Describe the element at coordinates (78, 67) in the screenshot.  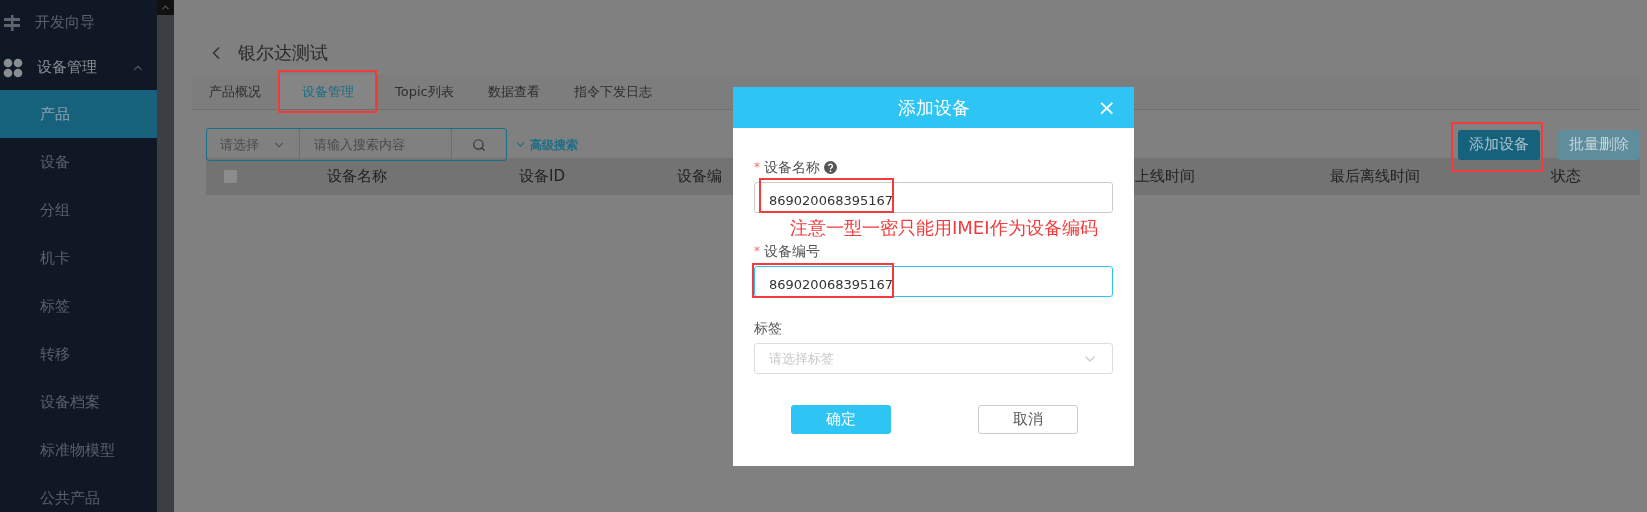
I see `sidebar-item: 设备管理` at that location.